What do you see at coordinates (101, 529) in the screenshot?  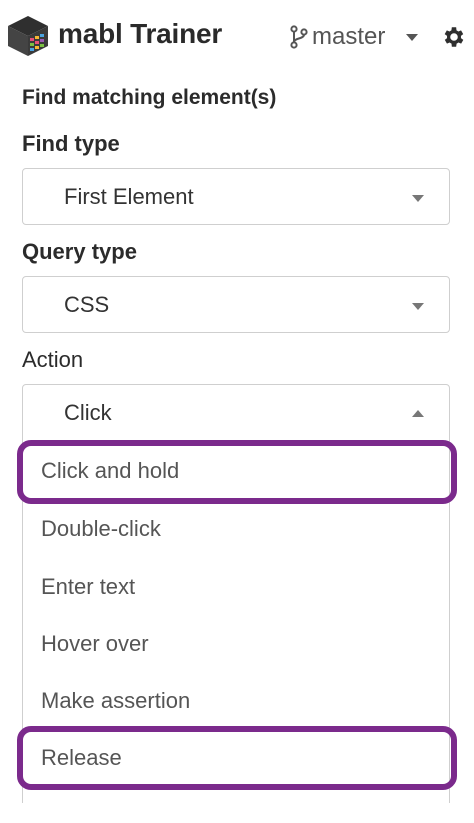 I see `option-double-click: Double-click` at bounding box center [101, 529].